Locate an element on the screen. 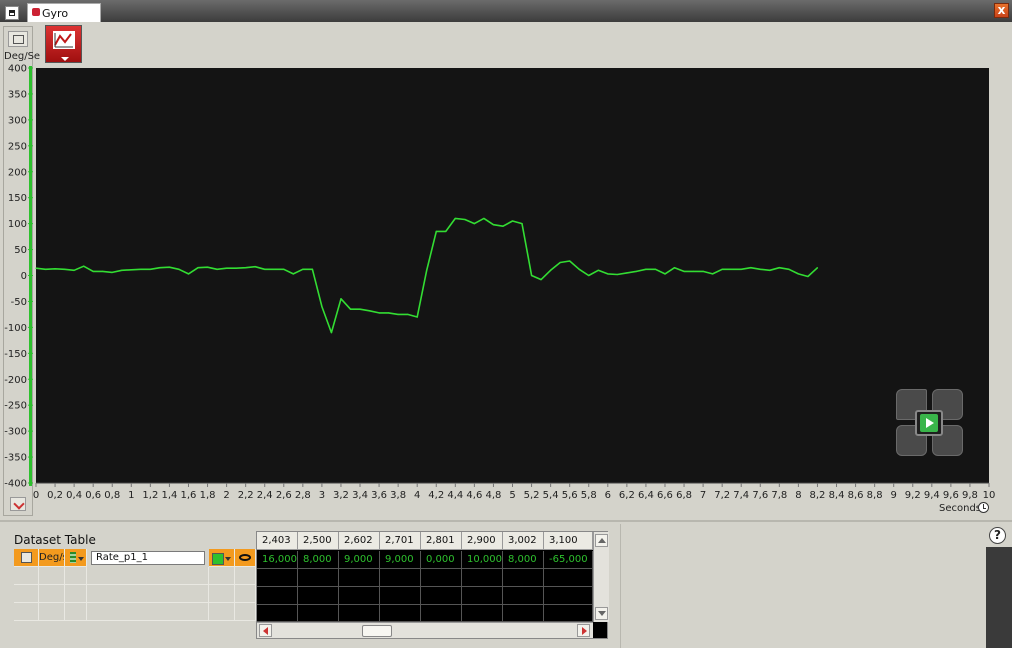 This screenshot has width=1012, height=648. value-cell: 0,000 is located at coordinates (441, 560).